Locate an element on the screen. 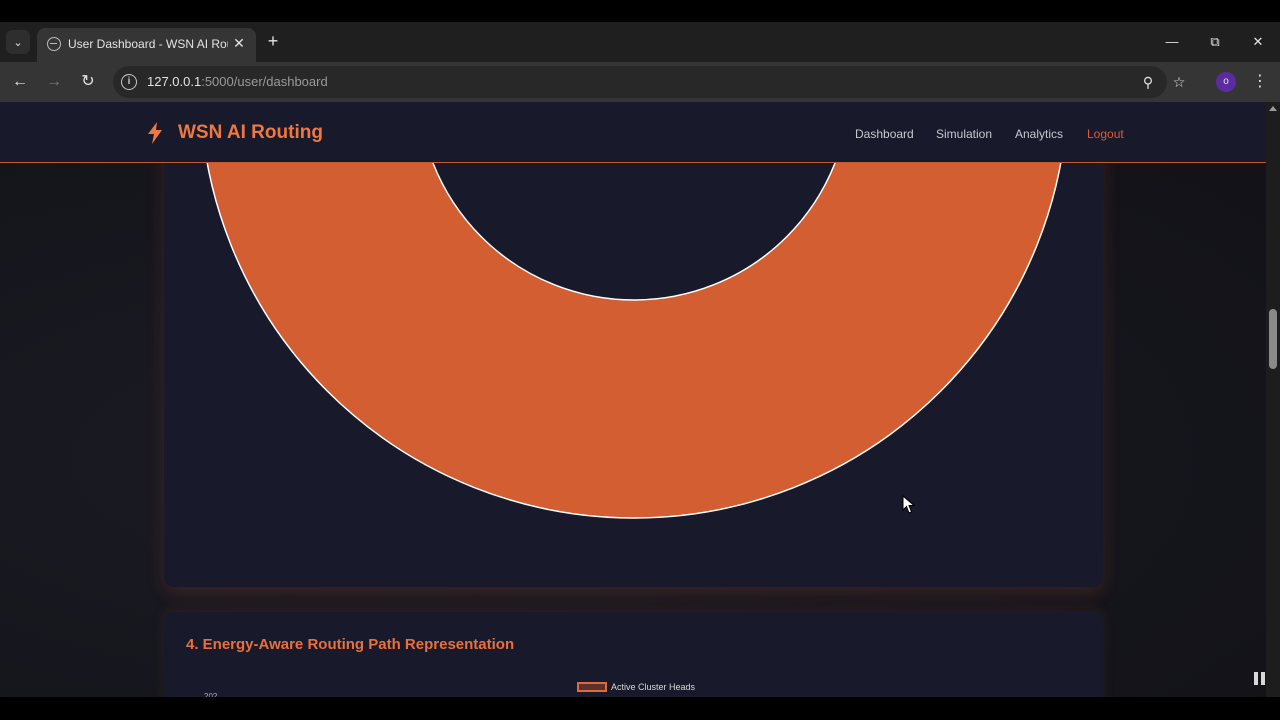 This screenshot has height=720, width=1280. minimize-icon: — is located at coordinates (1172, 42).